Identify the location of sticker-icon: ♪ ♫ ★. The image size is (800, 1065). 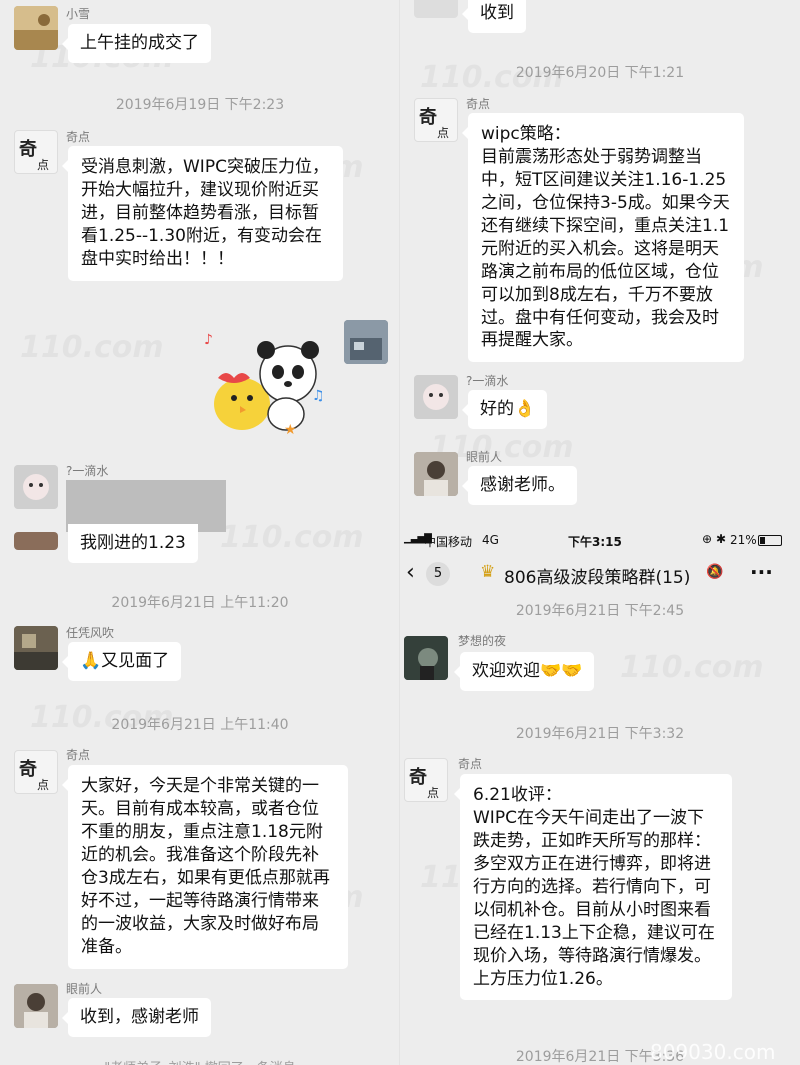
(264, 385).